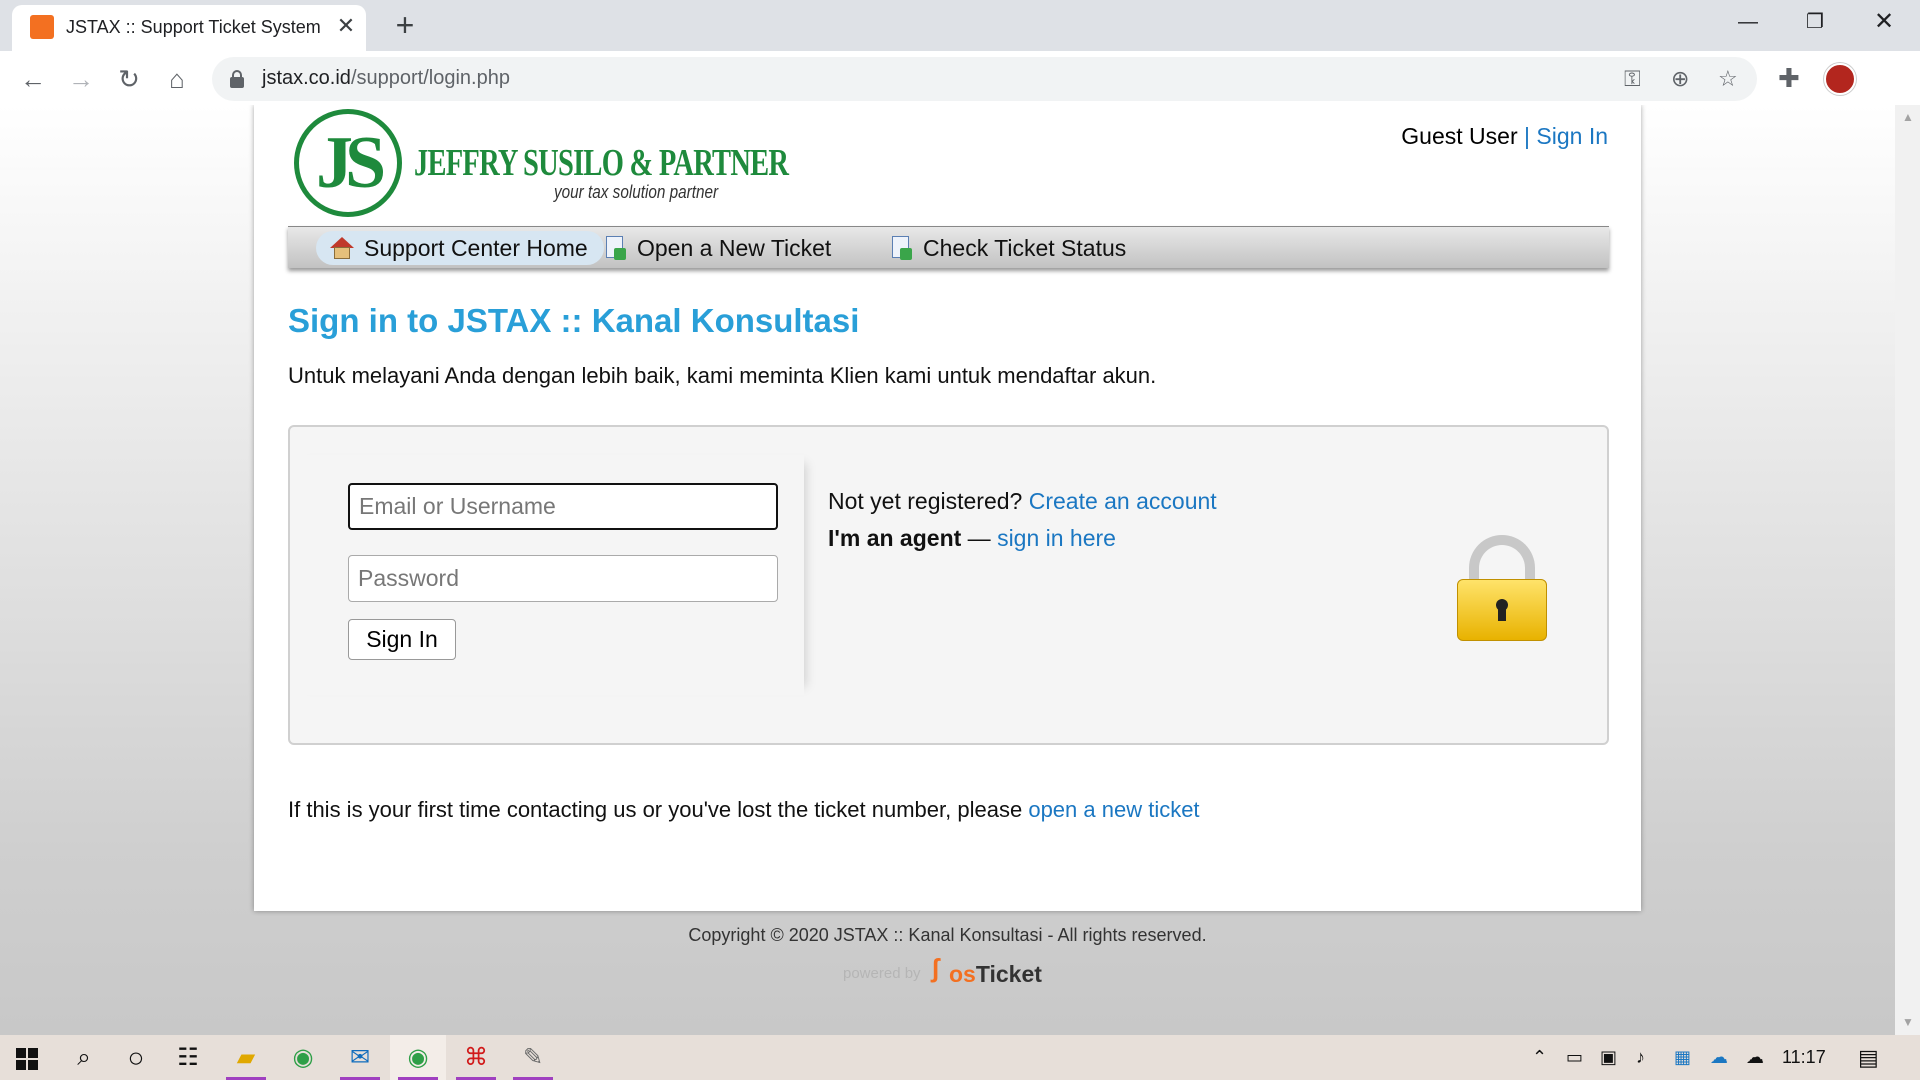 The width and height of the screenshot is (1920, 1080). I want to click on new-ticket-icon, so click(615, 248).